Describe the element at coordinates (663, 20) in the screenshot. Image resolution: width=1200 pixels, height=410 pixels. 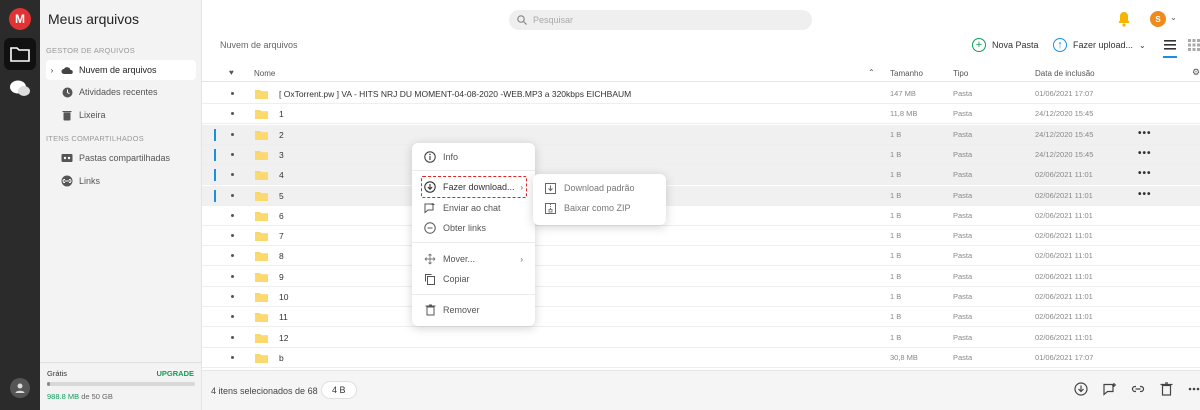
I see `search-input` at that location.